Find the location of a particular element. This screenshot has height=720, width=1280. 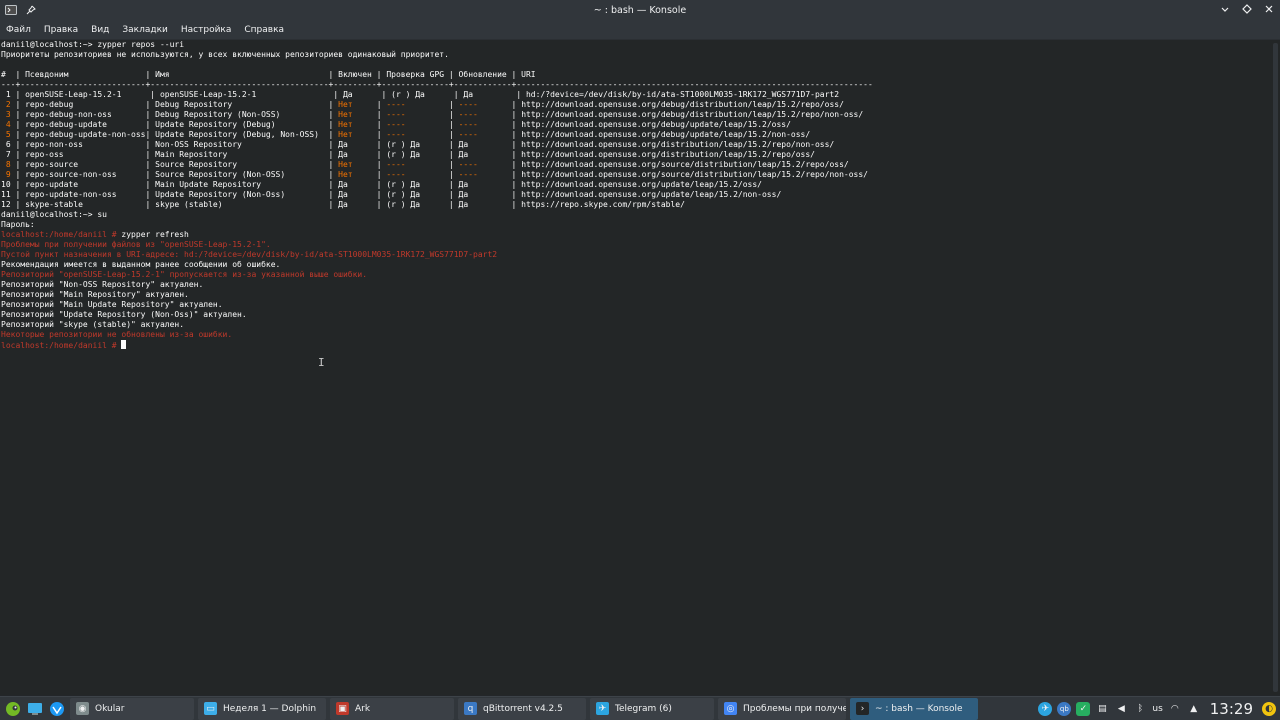

volume-tray-icon: ◀ is located at coordinates (1121, 709).